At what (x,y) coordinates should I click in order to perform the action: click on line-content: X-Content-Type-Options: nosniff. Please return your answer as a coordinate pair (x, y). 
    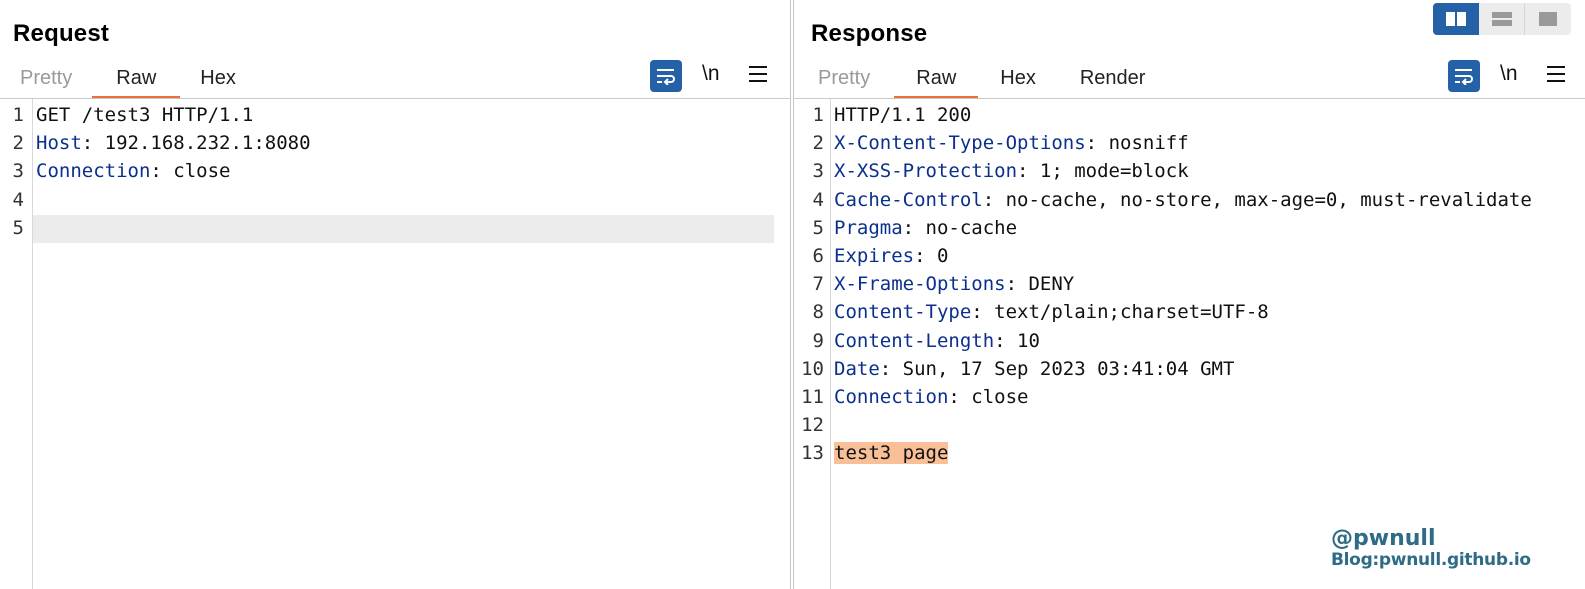
    Looking at the image, I should click on (1011, 143).